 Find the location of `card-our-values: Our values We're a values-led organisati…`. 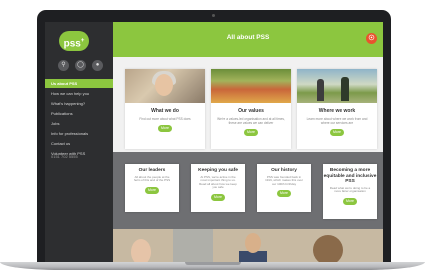

card-our-values: Our values We're a values-led organisati… is located at coordinates (251, 109).